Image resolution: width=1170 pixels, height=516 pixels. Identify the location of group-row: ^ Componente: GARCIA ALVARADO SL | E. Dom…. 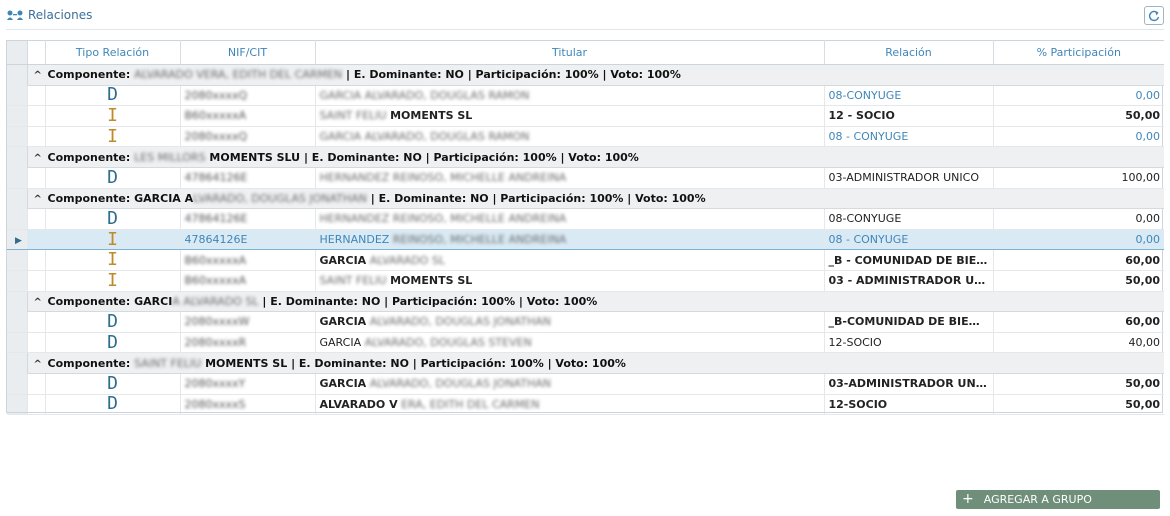
(585, 302).